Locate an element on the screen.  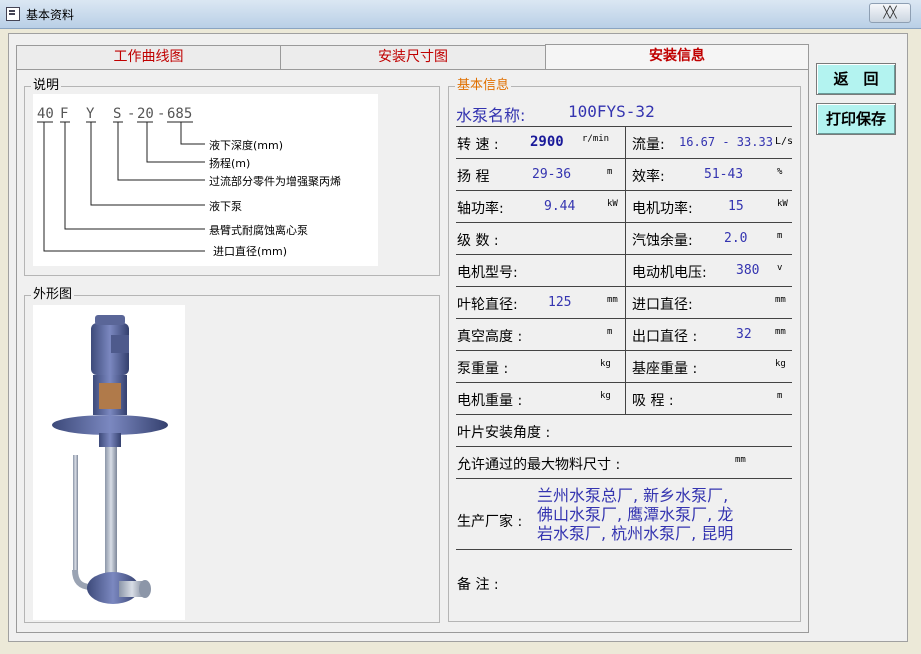
note-label-material: 过流部分零件为增强聚丙烯 is located at coordinates (275, 181).